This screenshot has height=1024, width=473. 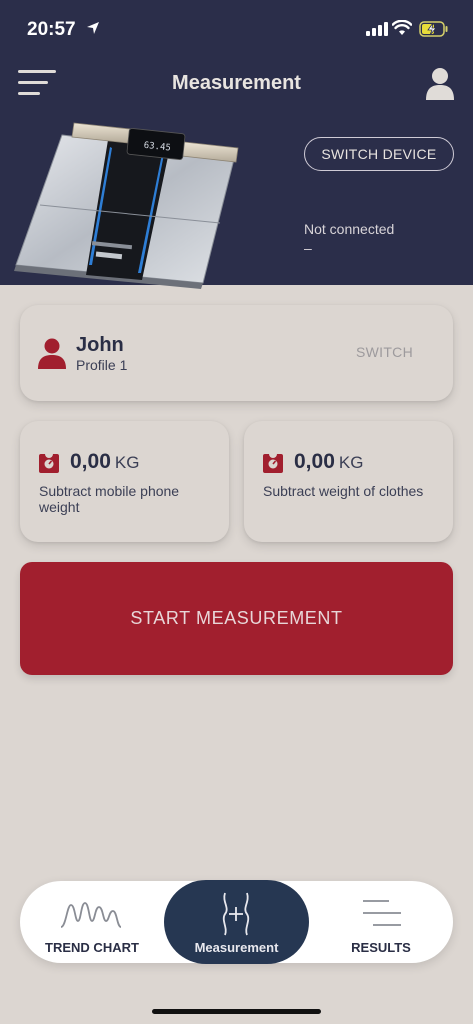 What do you see at coordinates (92, 947) in the screenshot?
I see `tab-trend-chart-label: TREND CHART` at bounding box center [92, 947].